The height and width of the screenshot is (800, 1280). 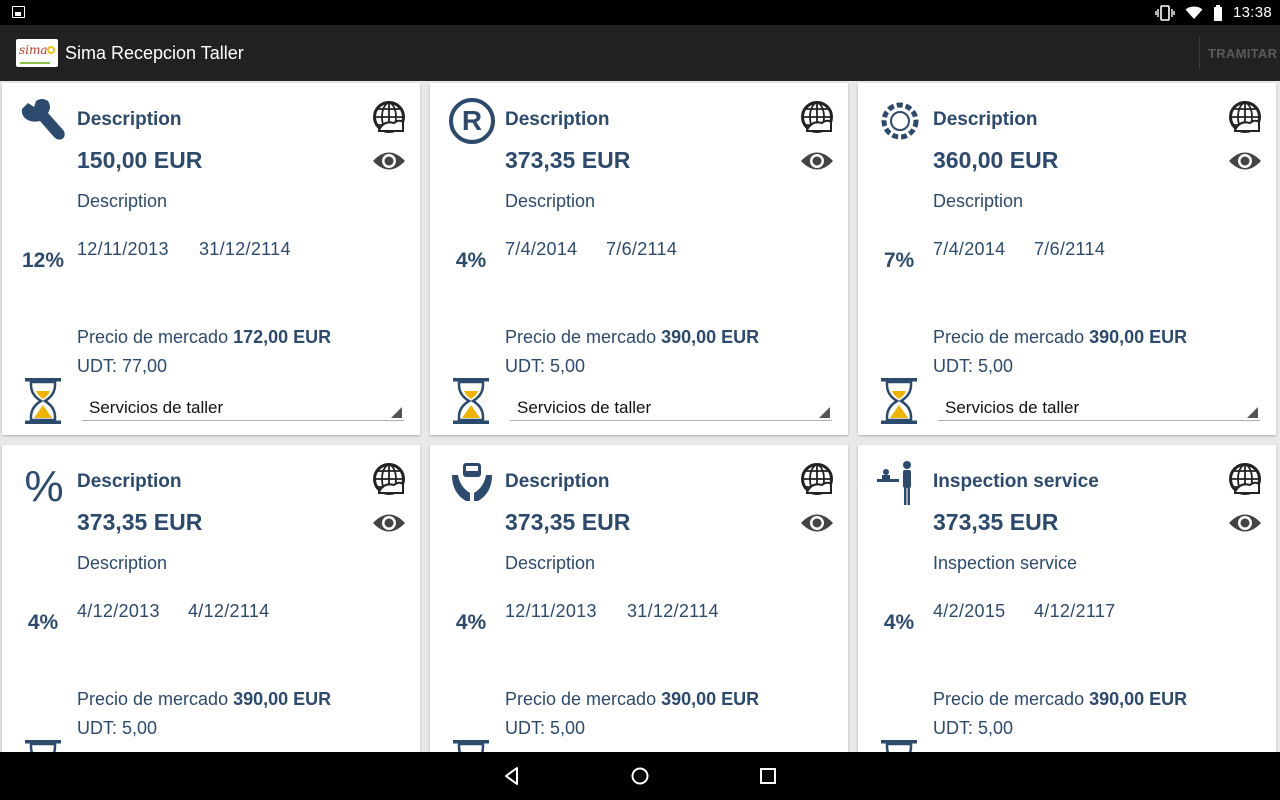 I want to click on action-bar: sima Sima Recepcion Taller TRAMITAR, so click(x=640, y=53).